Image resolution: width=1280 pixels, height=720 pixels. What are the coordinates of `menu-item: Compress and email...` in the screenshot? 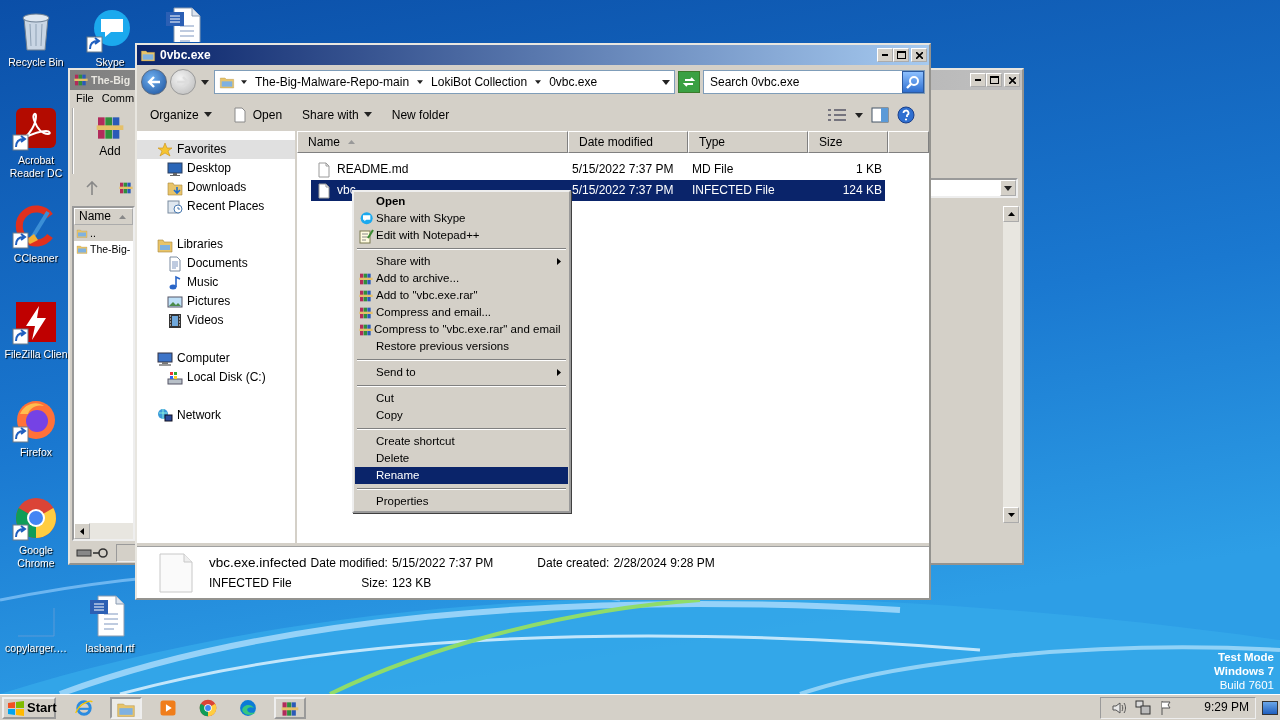 It's located at (461, 312).